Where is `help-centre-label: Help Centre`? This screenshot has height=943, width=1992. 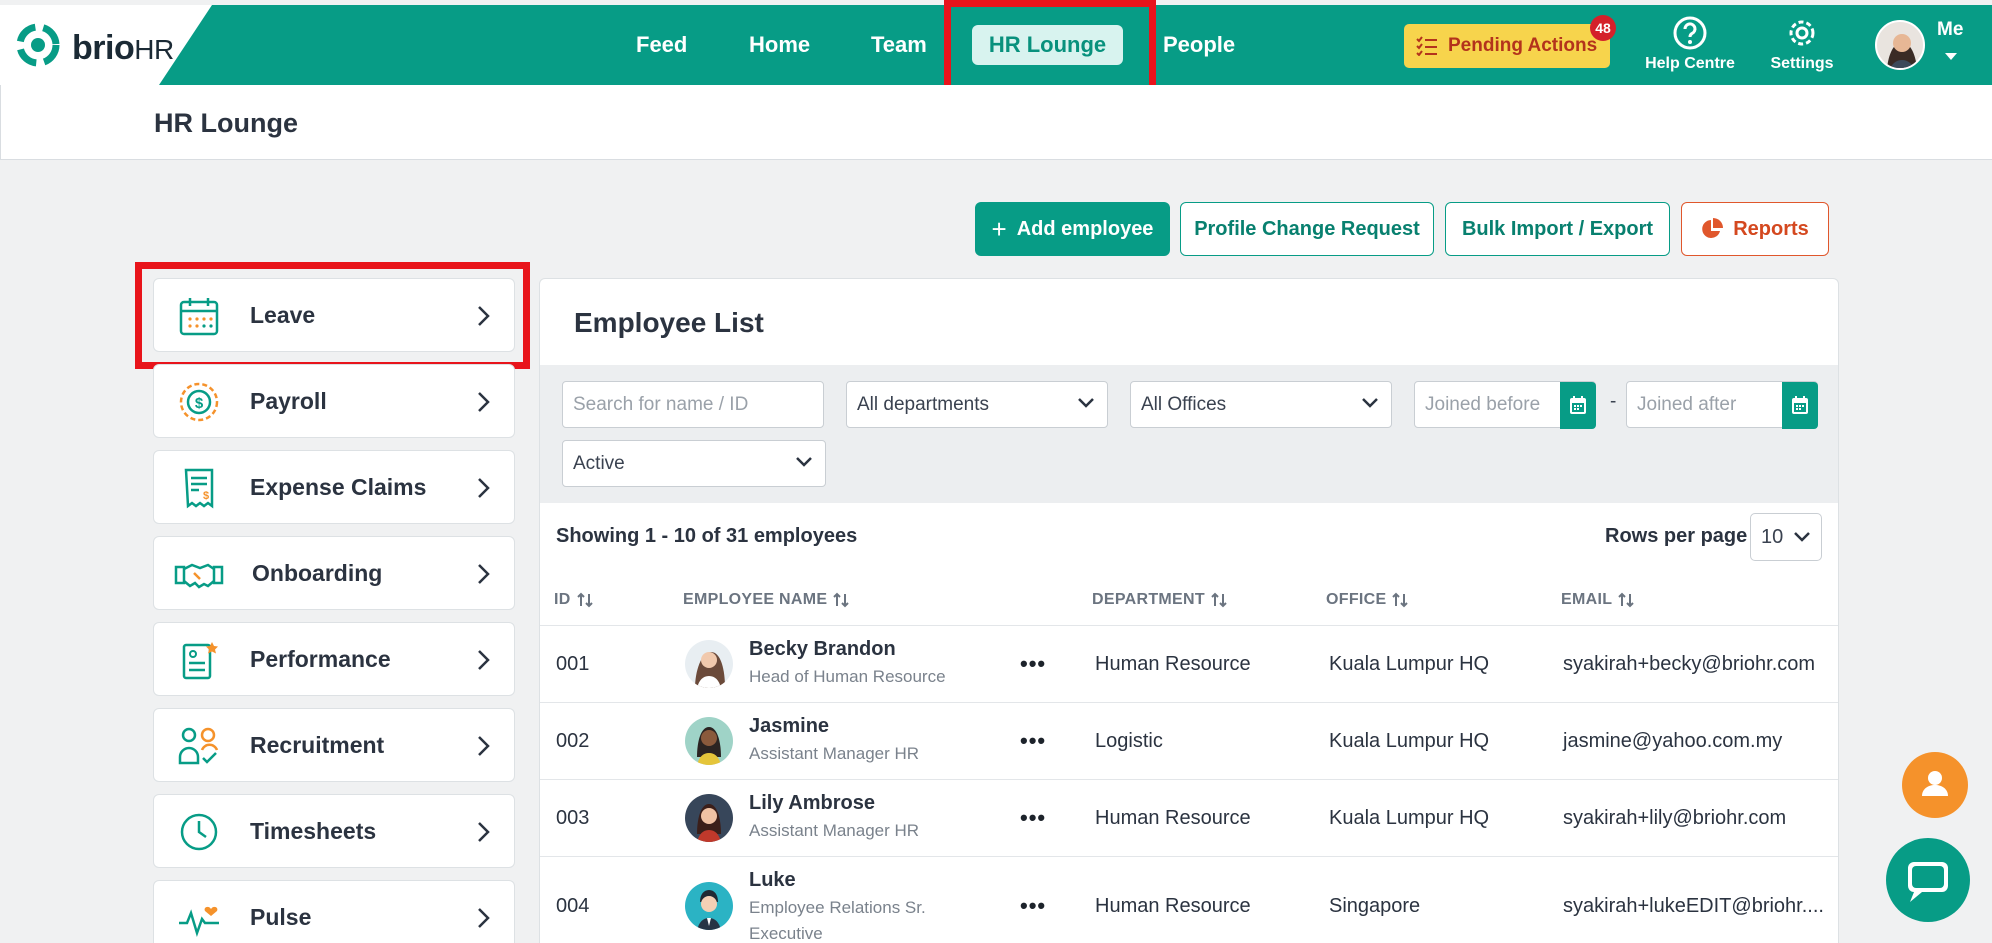 help-centre-label: Help Centre is located at coordinates (1690, 63).